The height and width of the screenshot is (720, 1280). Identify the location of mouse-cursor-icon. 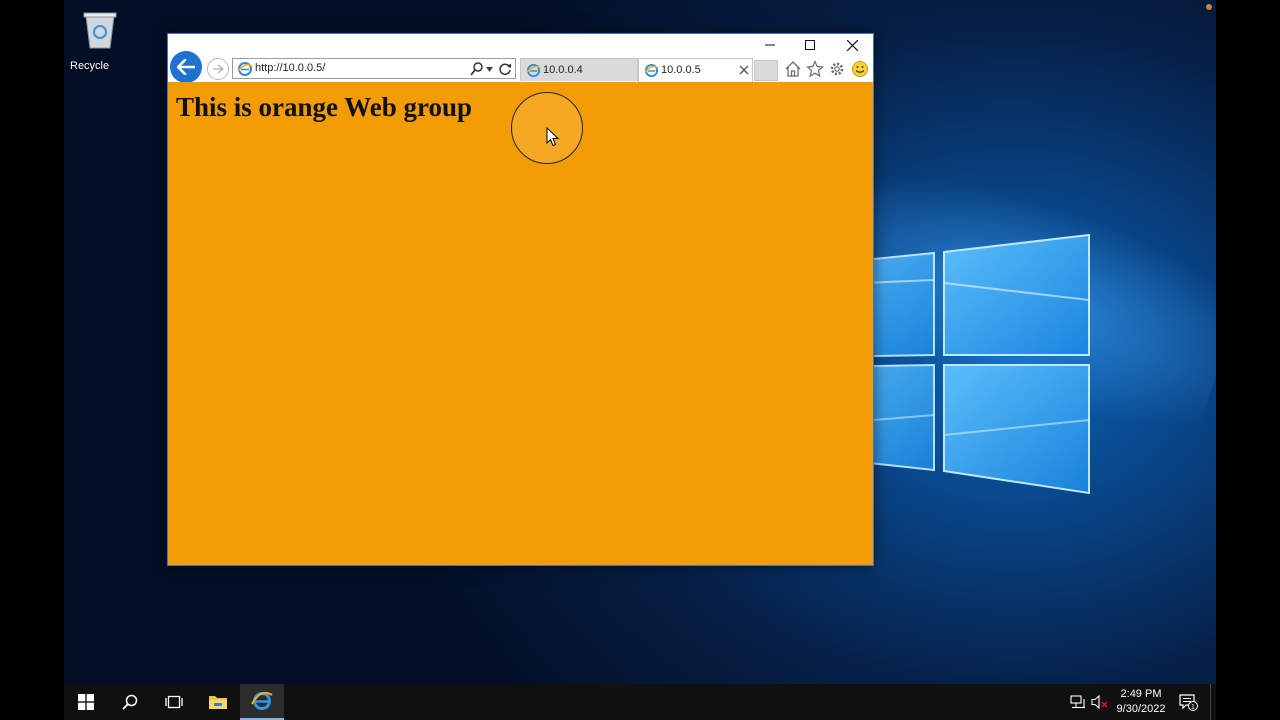
(553, 137).